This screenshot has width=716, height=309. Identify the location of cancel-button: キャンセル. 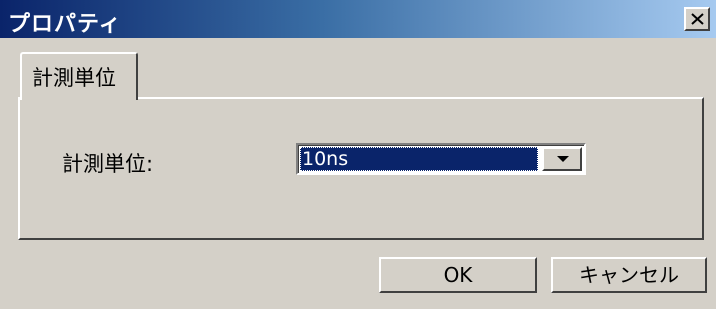
(629, 275).